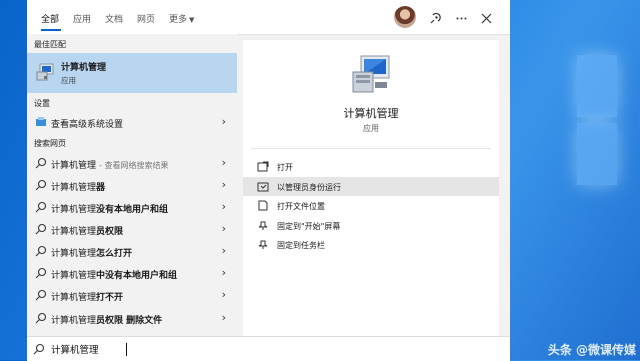  I want to click on web-result-suffix: 打不开, so click(110, 298).